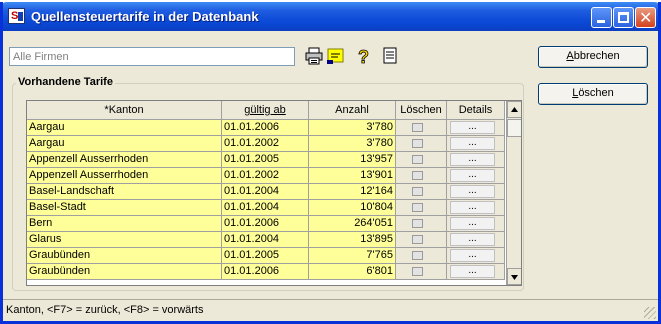 The height and width of the screenshot is (324, 661). Describe the element at coordinates (390, 56) in the screenshot. I see `list-button` at that location.